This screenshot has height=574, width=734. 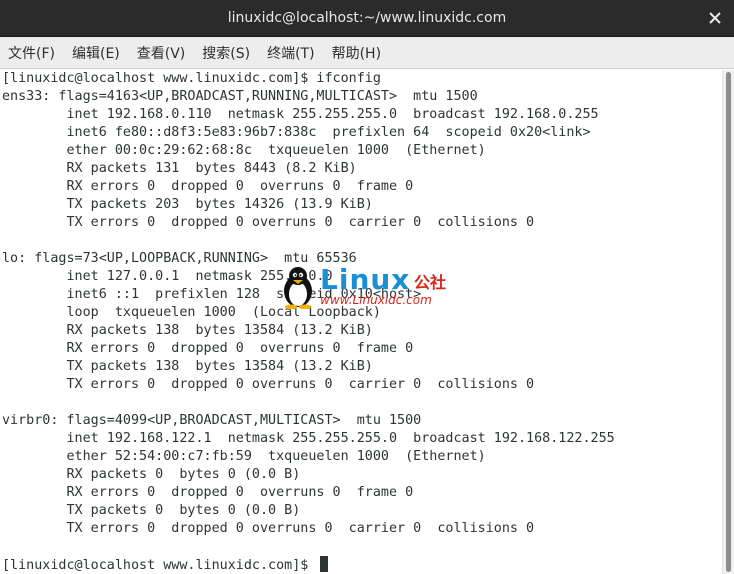 What do you see at coordinates (96, 53) in the screenshot?
I see `menu-edit: 编辑(E)` at bounding box center [96, 53].